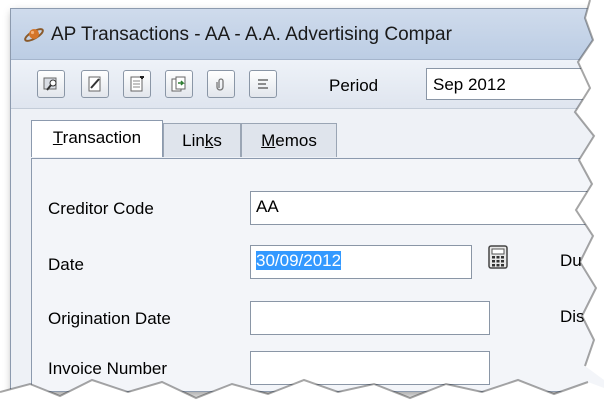 The width and height of the screenshot is (604, 414). I want to click on tab-transaction-mnemonic: T, so click(57, 137).